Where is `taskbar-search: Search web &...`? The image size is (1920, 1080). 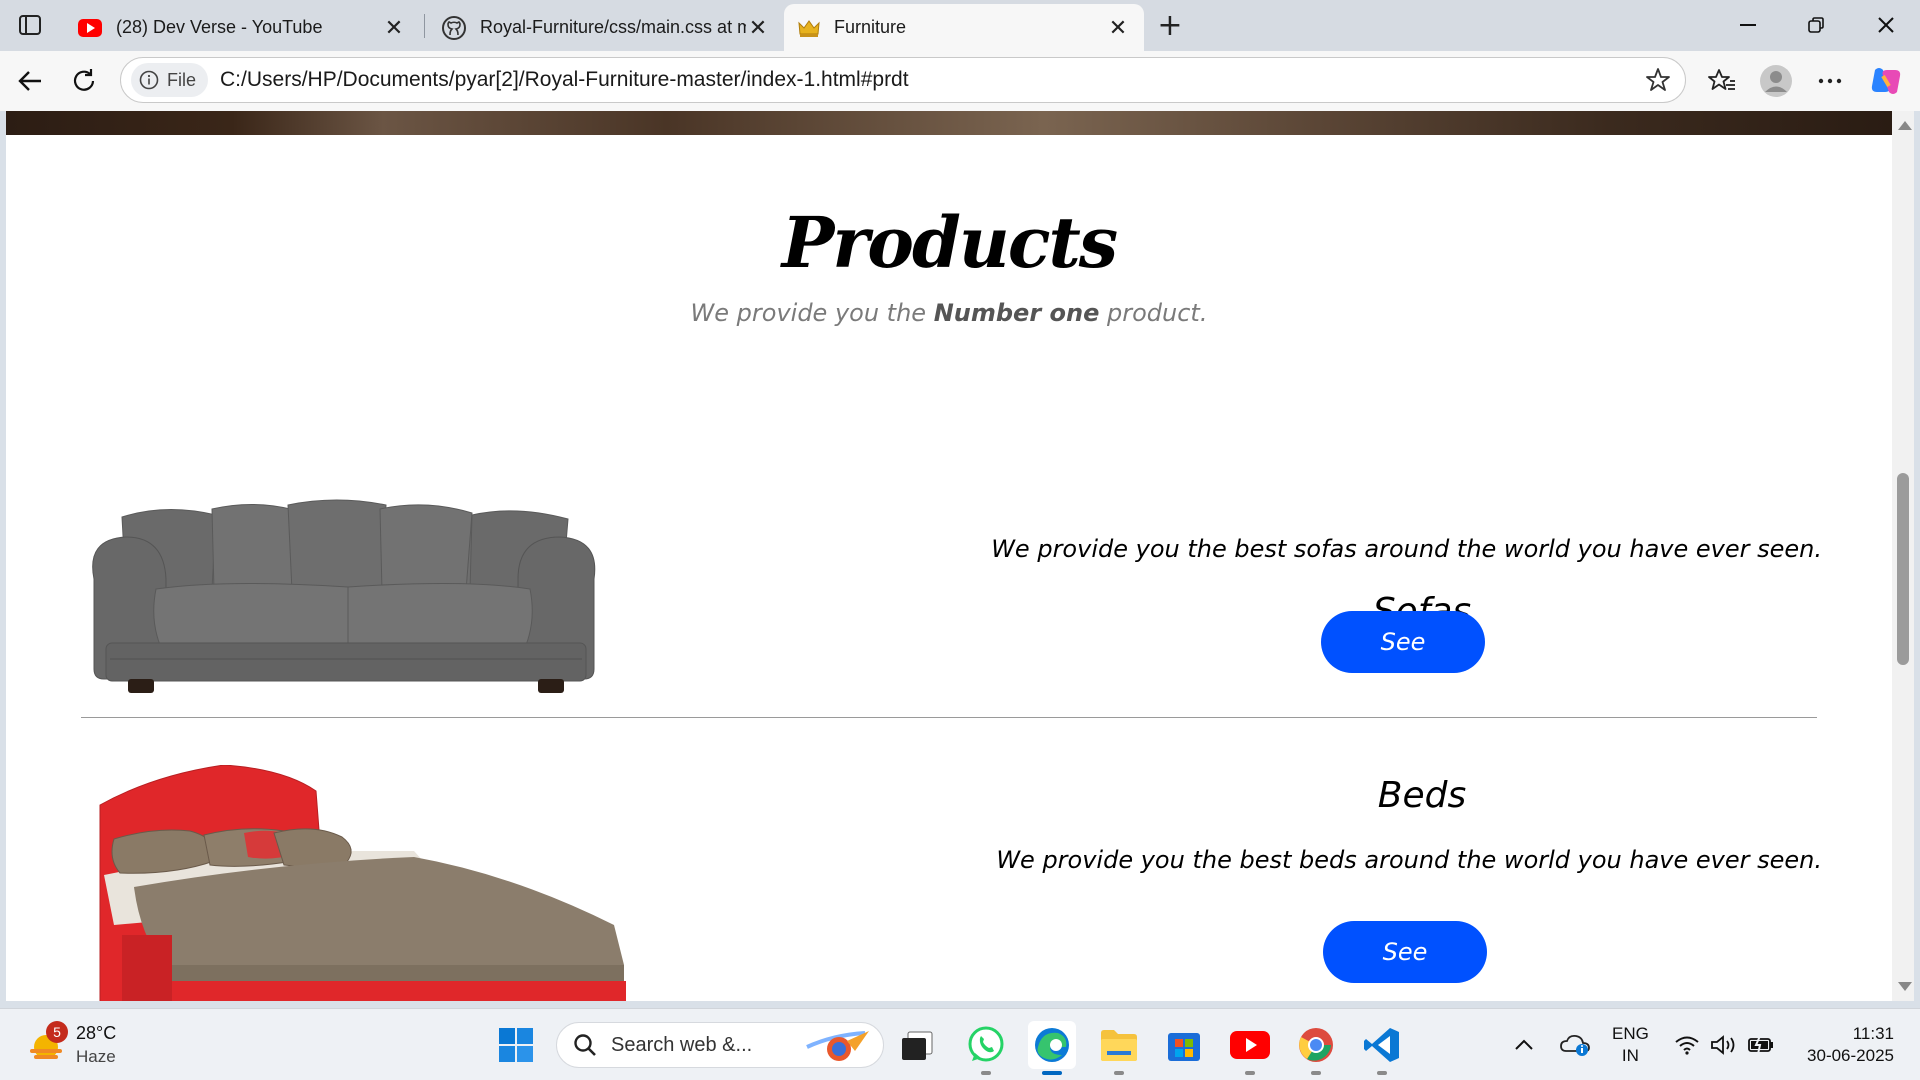 taskbar-search: Search web &... is located at coordinates (720, 1045).